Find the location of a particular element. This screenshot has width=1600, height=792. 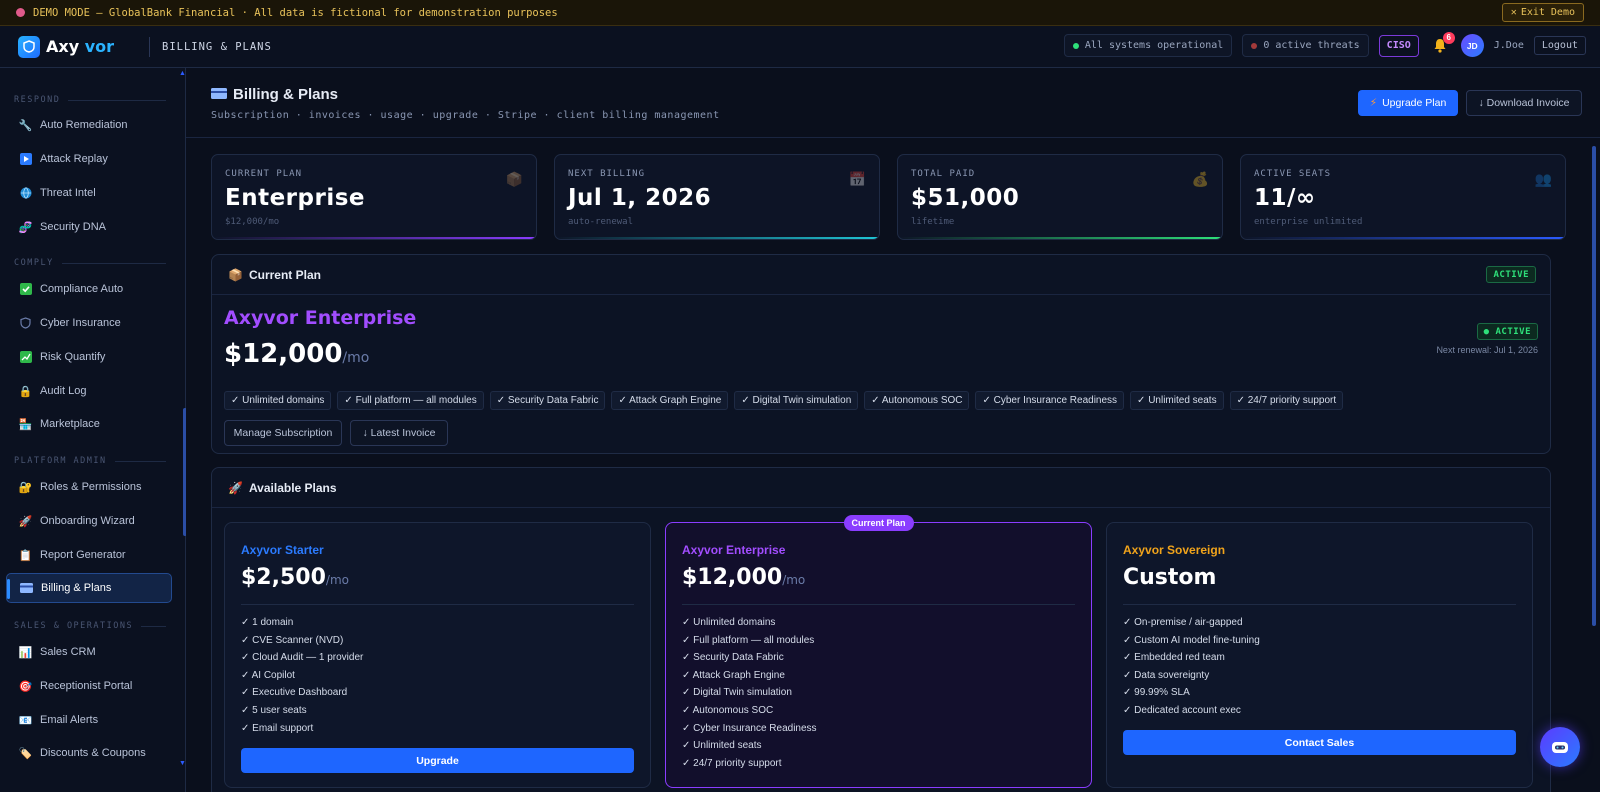

tier-price: Custom is located at coordinates (1169, 577).